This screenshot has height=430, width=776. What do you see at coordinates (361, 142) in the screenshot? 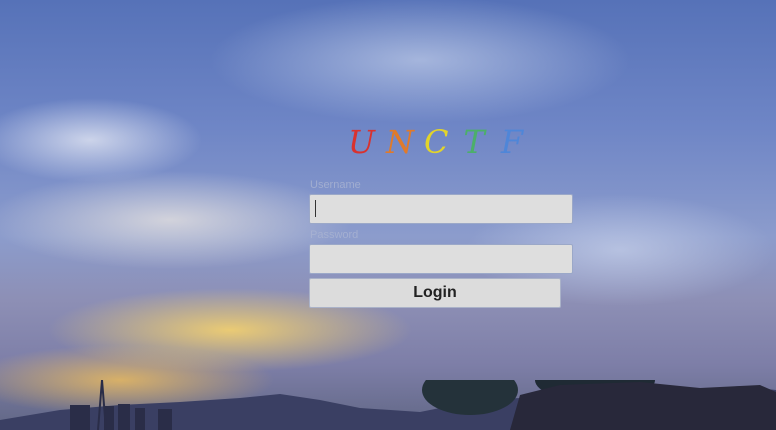
I see `logo-letter: U` at bounding box center [361, 142].